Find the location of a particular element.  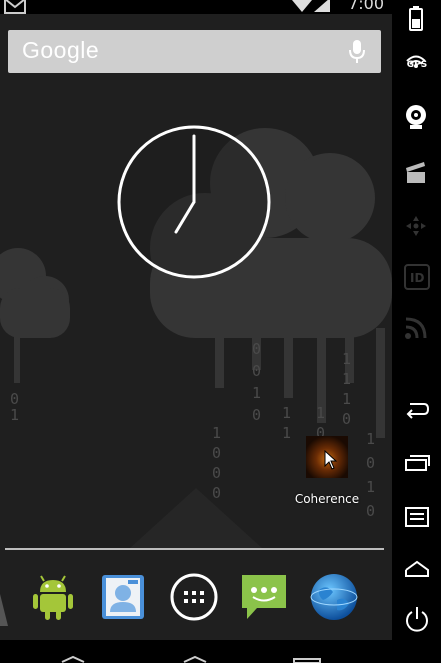

menu-button is located at coordinates (416, 518).